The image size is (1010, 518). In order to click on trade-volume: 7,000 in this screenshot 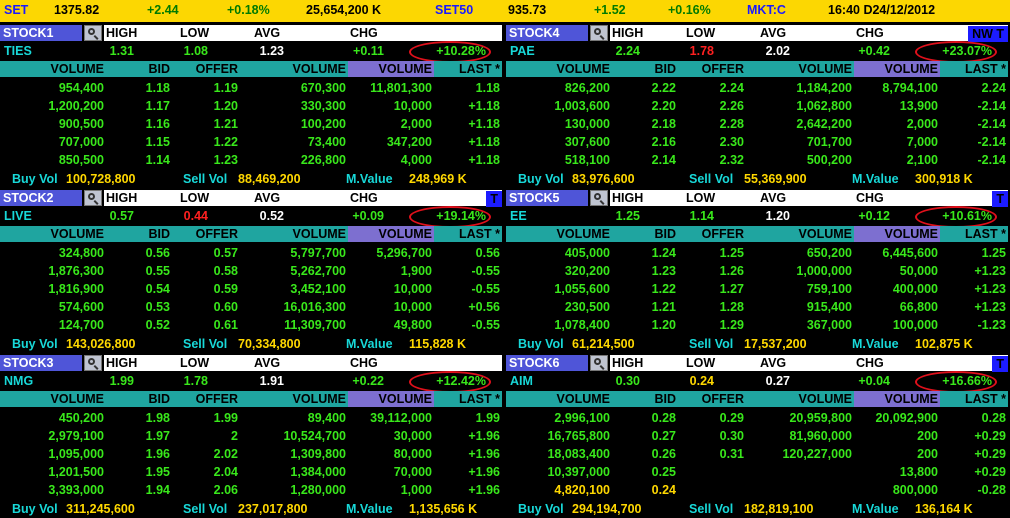, I will do `click(922, 142)`.